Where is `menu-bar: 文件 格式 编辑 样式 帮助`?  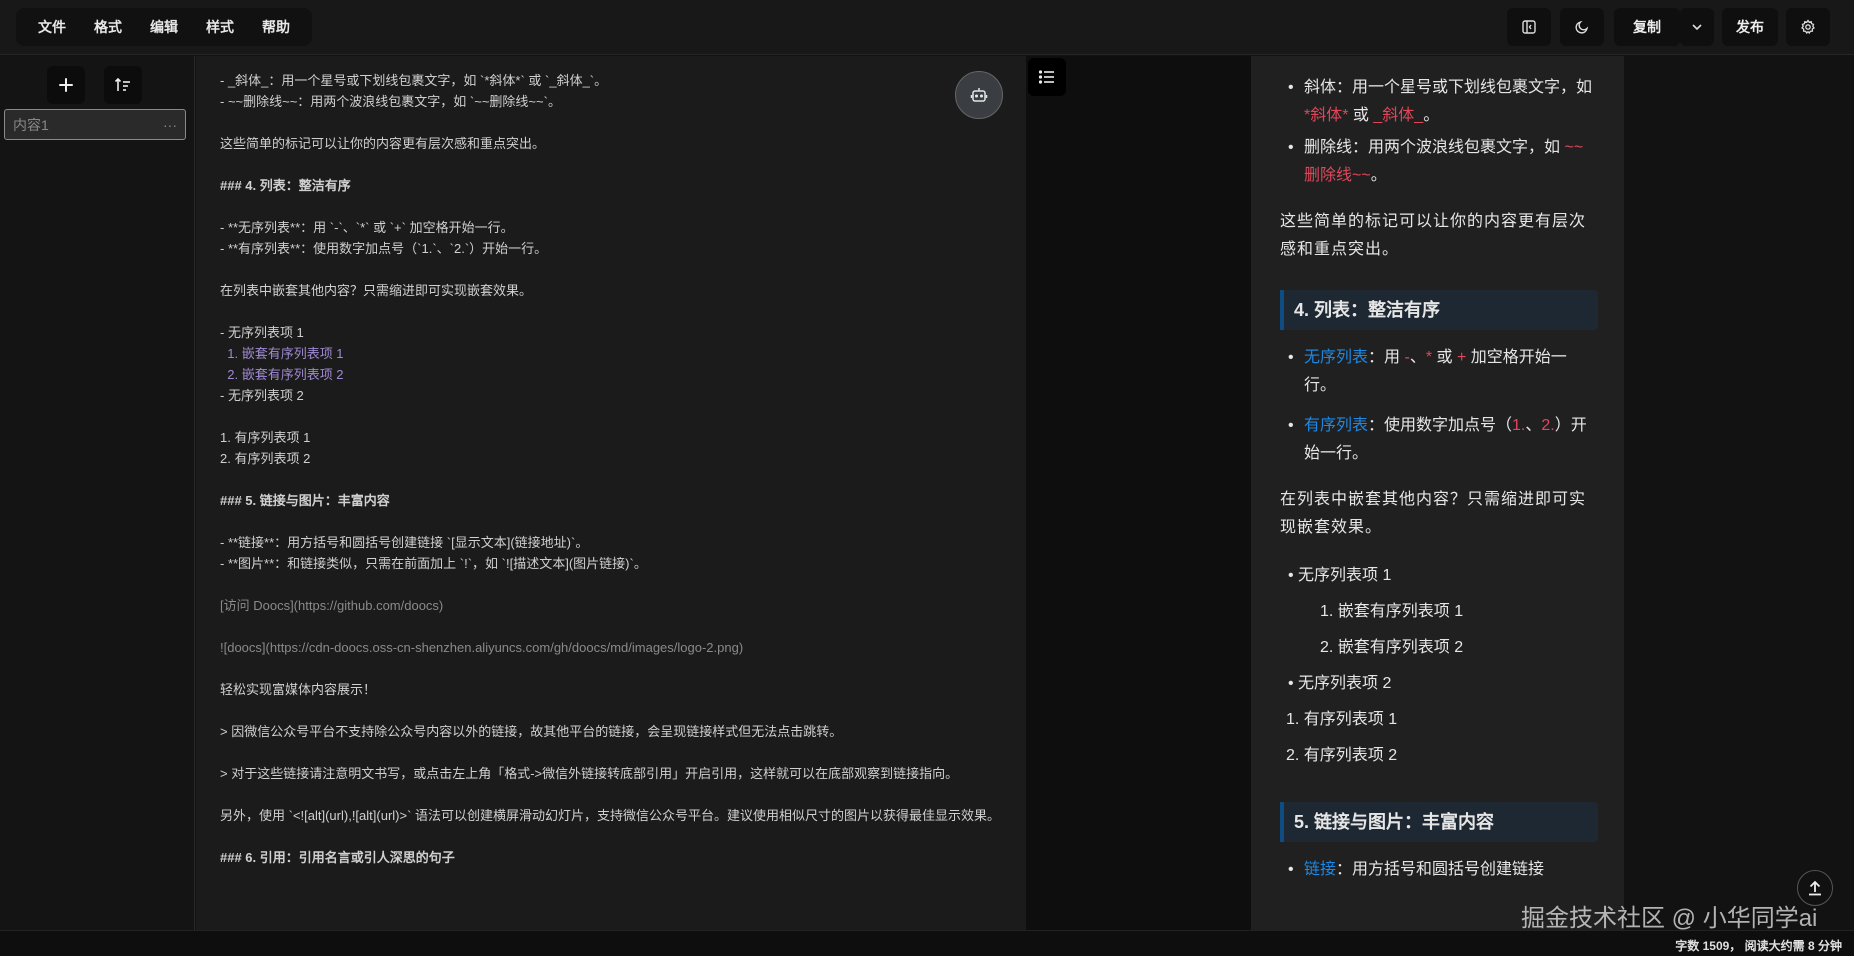
menu-bar: 文件 格式 编辑 样式 帮助 is located at coordinates (164, 27).